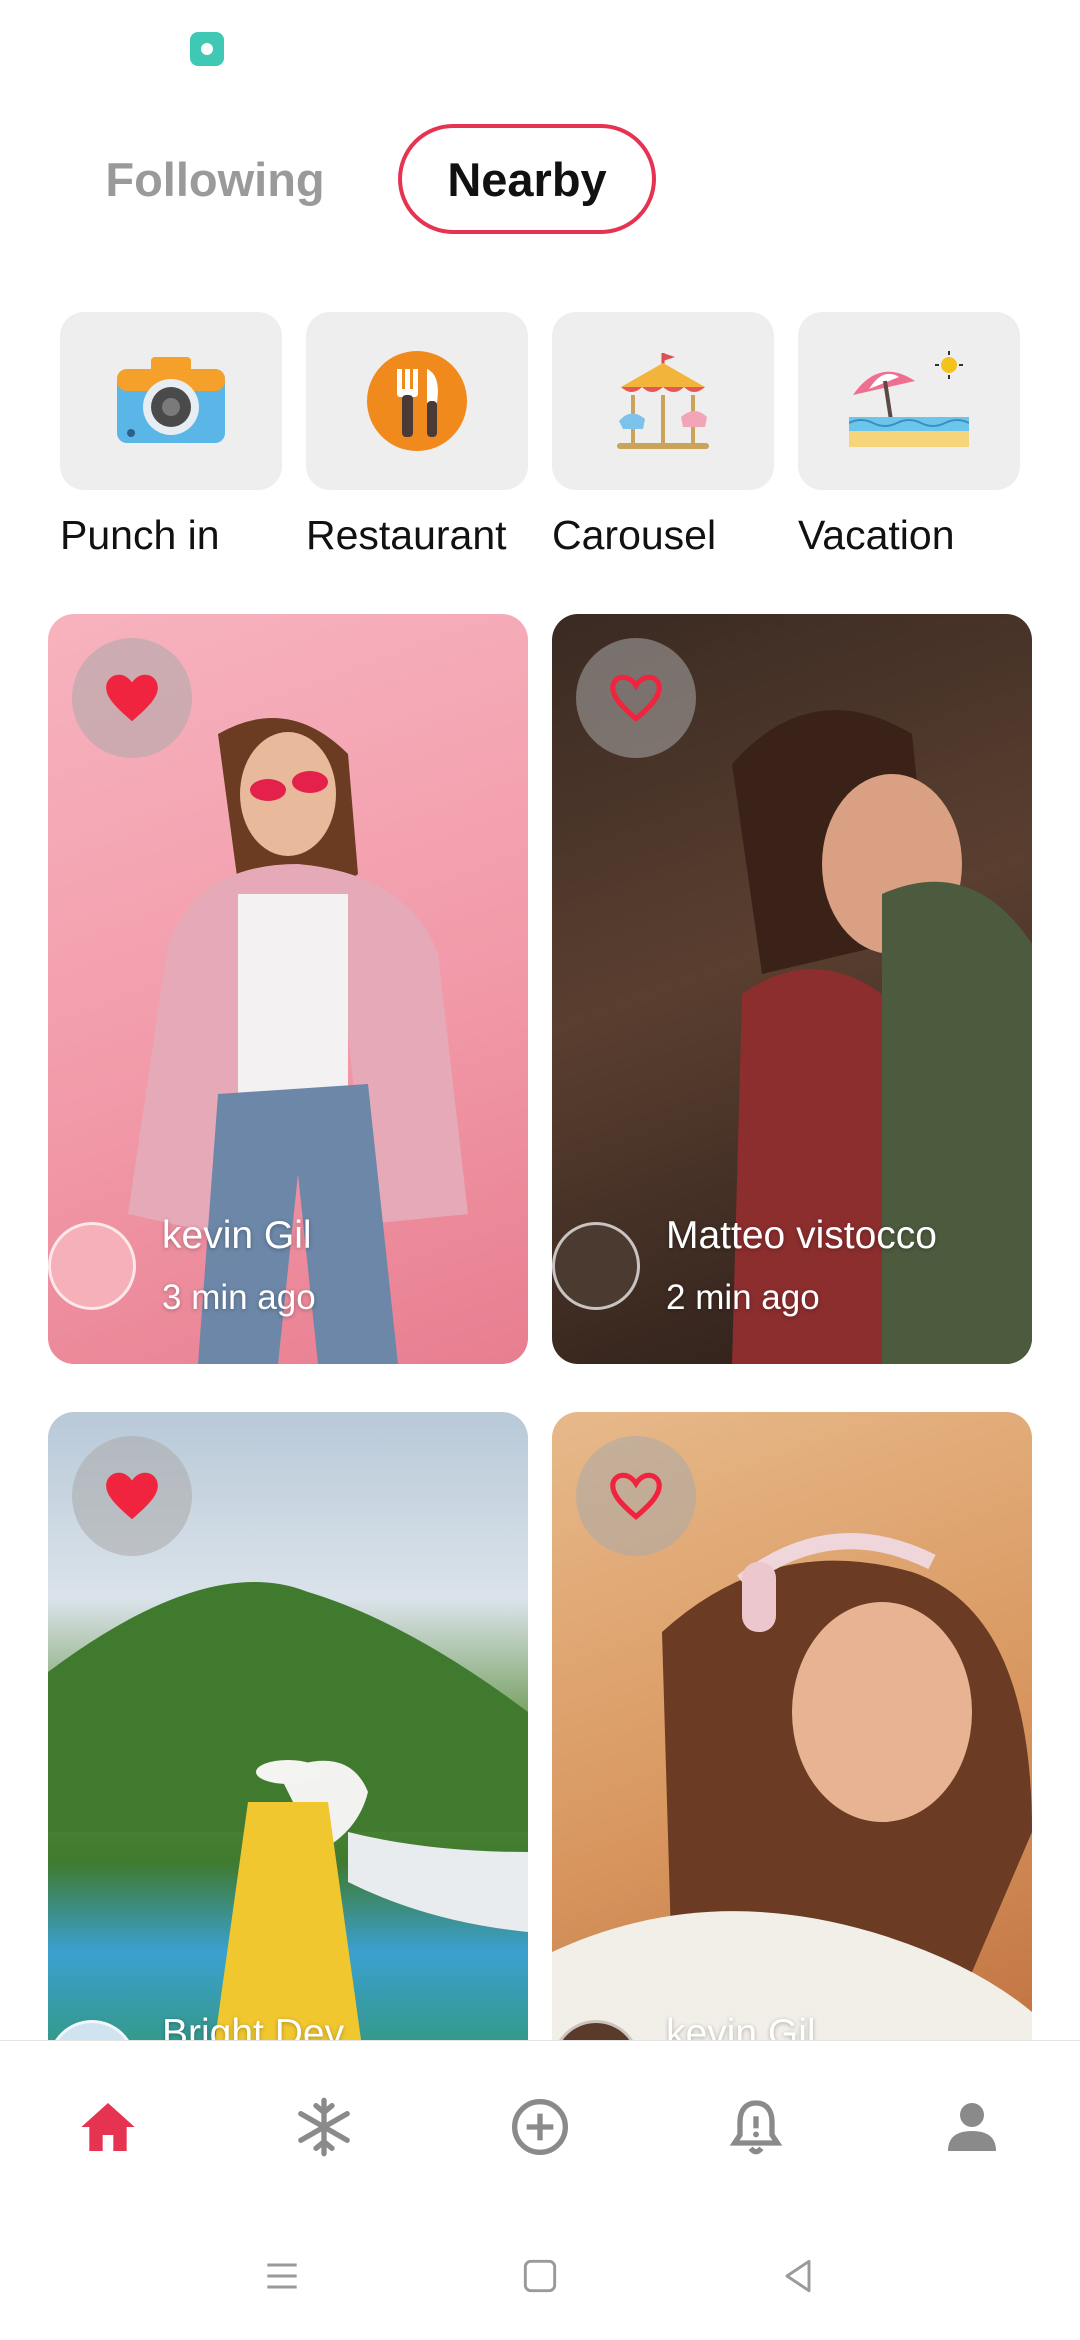  I want to click on nav-notifications, so click(756, 2127).